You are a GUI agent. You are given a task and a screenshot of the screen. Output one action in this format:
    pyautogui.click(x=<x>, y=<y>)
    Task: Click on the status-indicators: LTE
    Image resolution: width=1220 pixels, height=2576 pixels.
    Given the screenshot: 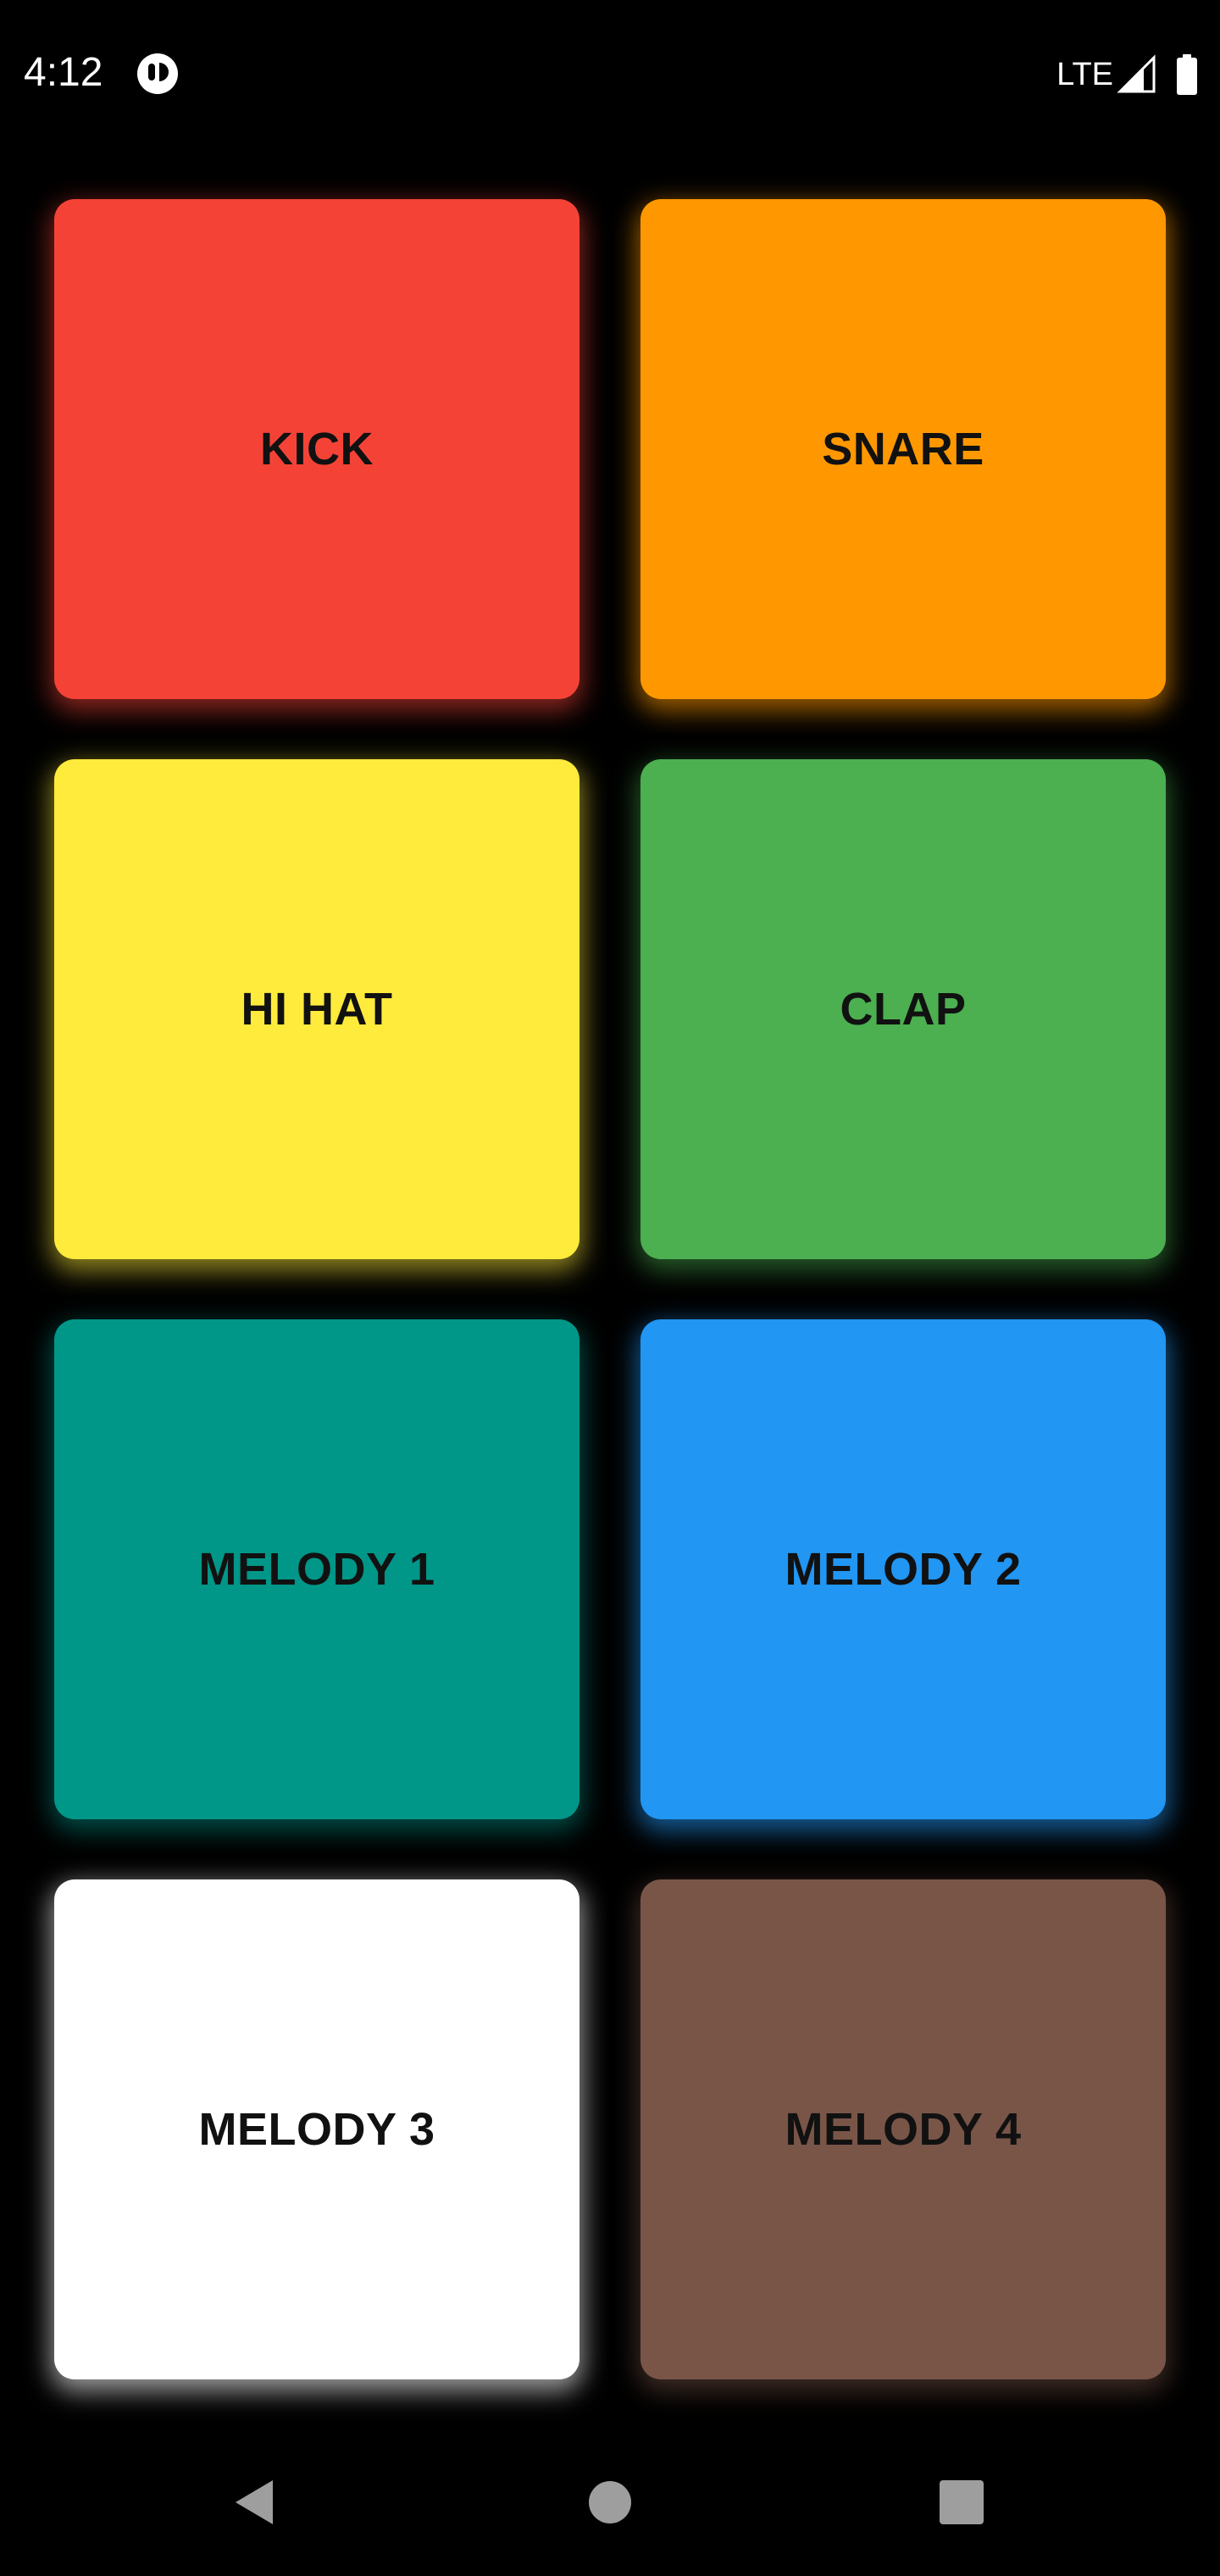 What is the action you would take?
    pyautogui.click(x=1127, y=74)
    